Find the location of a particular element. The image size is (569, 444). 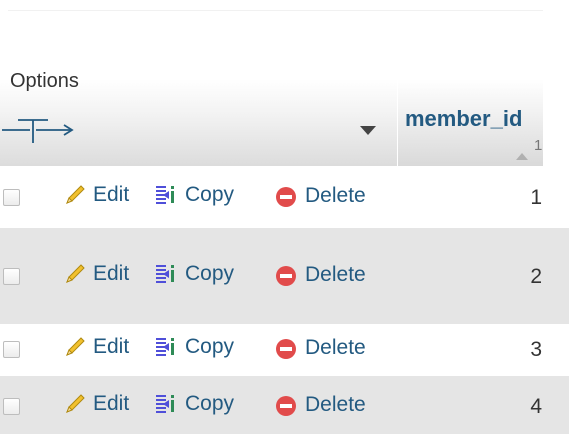

table-row: Edit Copy Delete 4 is located at coordinates (284, 405).